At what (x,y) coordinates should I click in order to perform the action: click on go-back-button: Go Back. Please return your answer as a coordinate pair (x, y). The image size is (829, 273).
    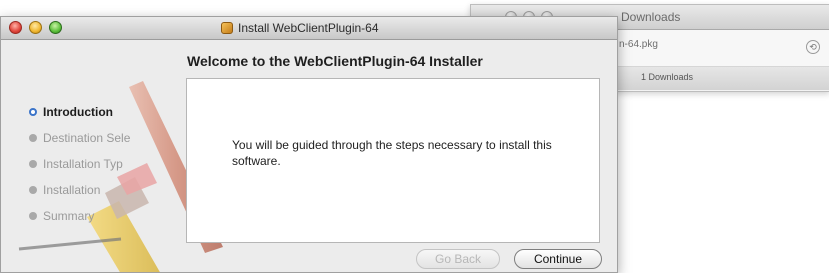
    Looking at the image, I should click on (458, 259).